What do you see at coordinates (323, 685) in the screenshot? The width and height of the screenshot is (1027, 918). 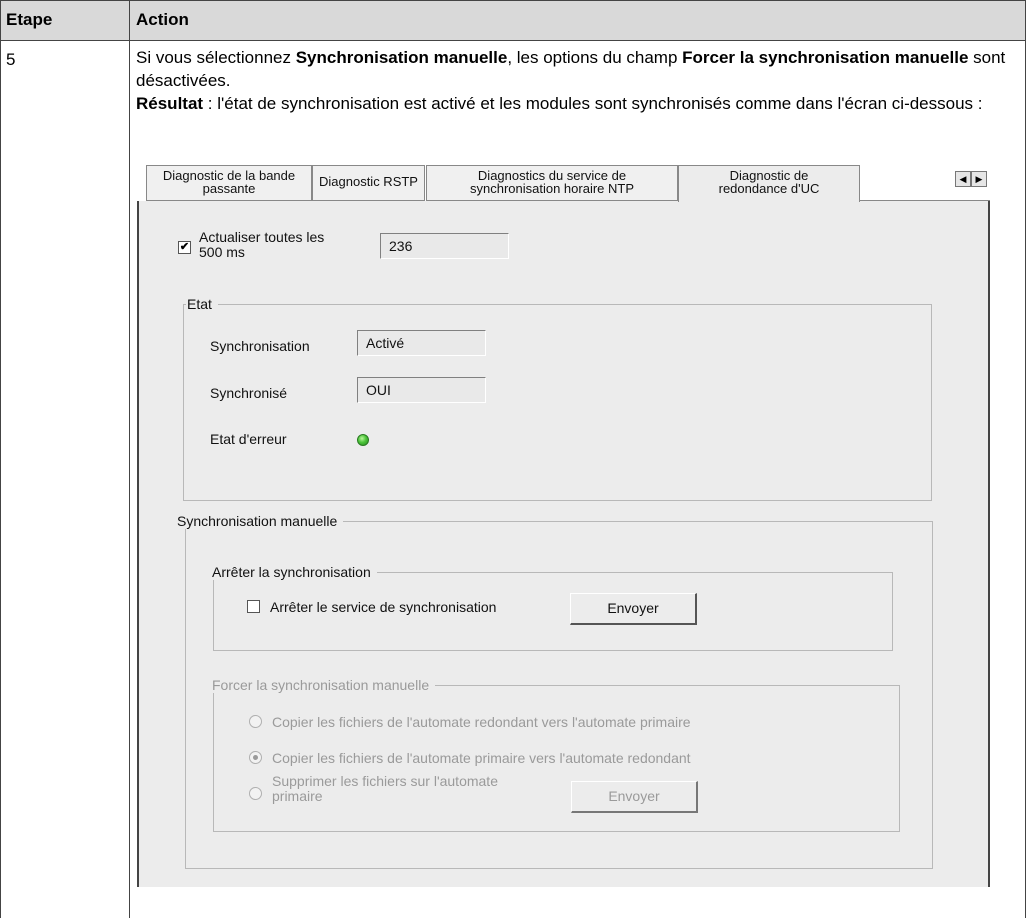 I see `force-sync-group-title: Forcer la synchronisation manuelle` at bounding box center [323, 685].